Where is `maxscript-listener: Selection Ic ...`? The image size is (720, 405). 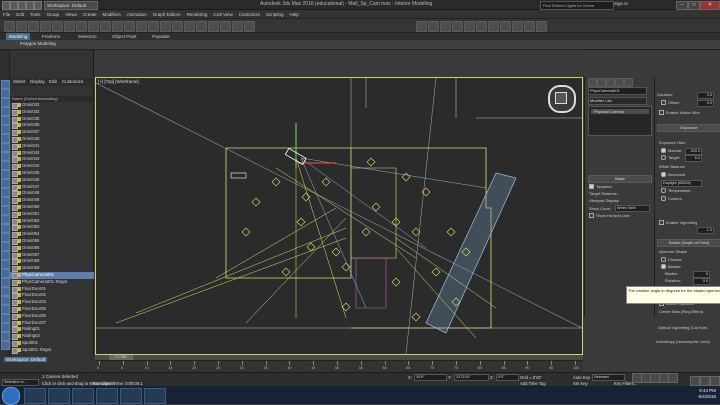 maxscript-listener: Selection Ic ... is located at coordinates (20, 382).